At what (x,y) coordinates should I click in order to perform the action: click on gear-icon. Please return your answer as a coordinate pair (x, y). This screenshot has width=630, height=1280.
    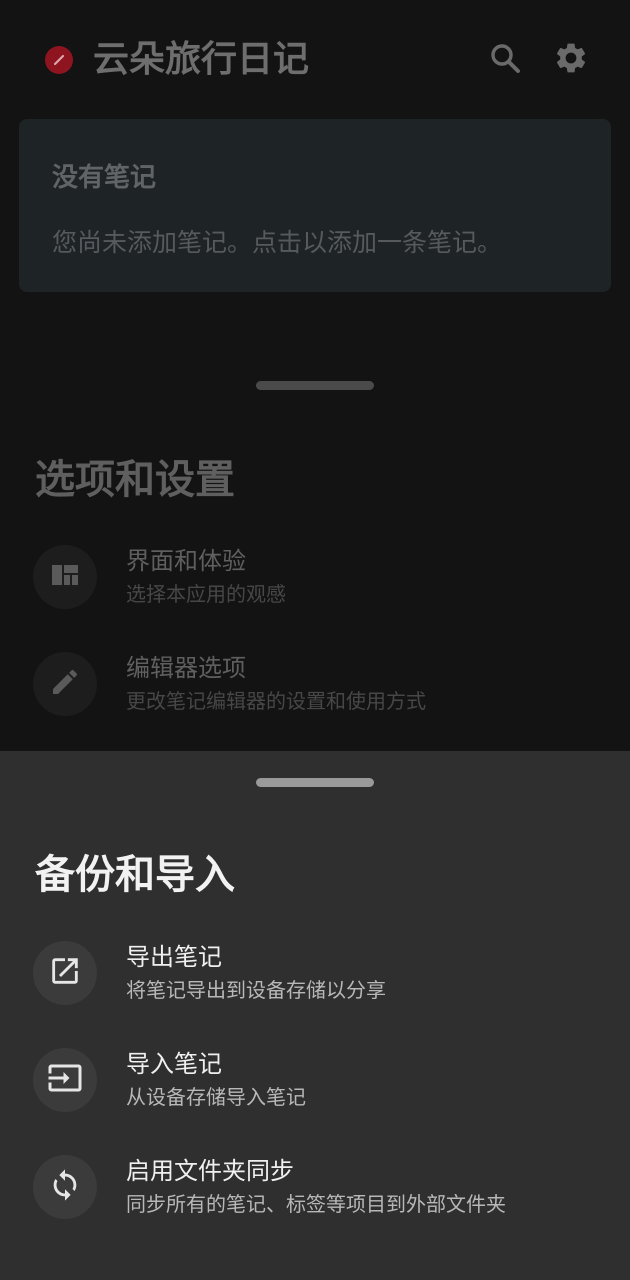
    Looking at the image, I should click on (571, 60).